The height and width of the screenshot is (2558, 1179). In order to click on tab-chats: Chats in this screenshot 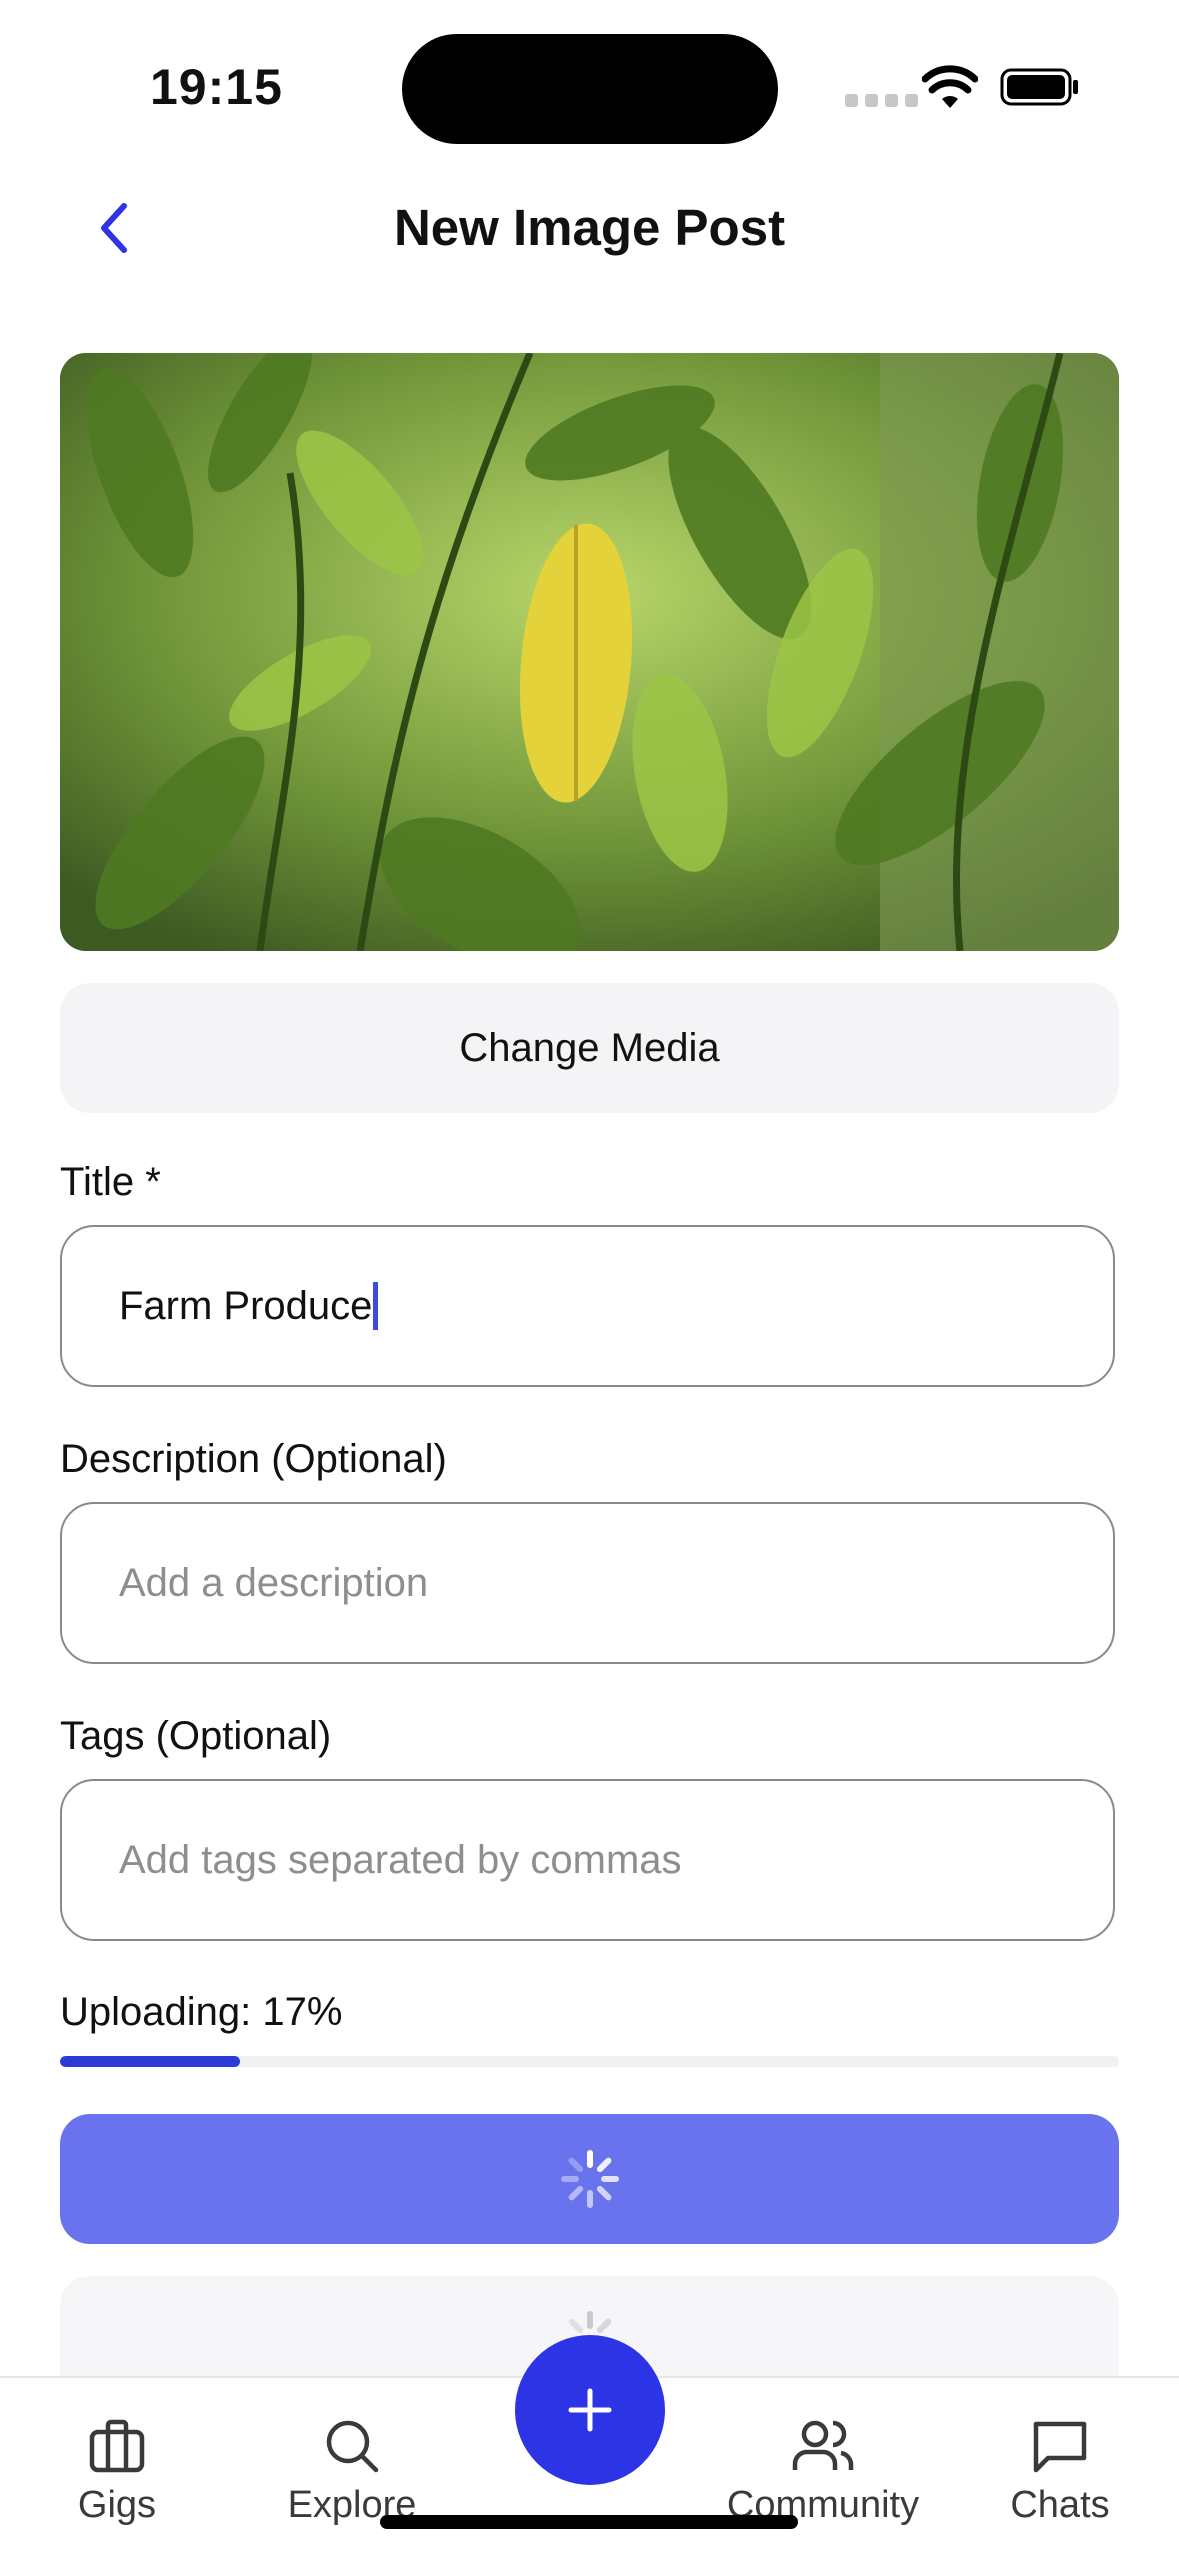, I will do `click(1060, 2471)`.